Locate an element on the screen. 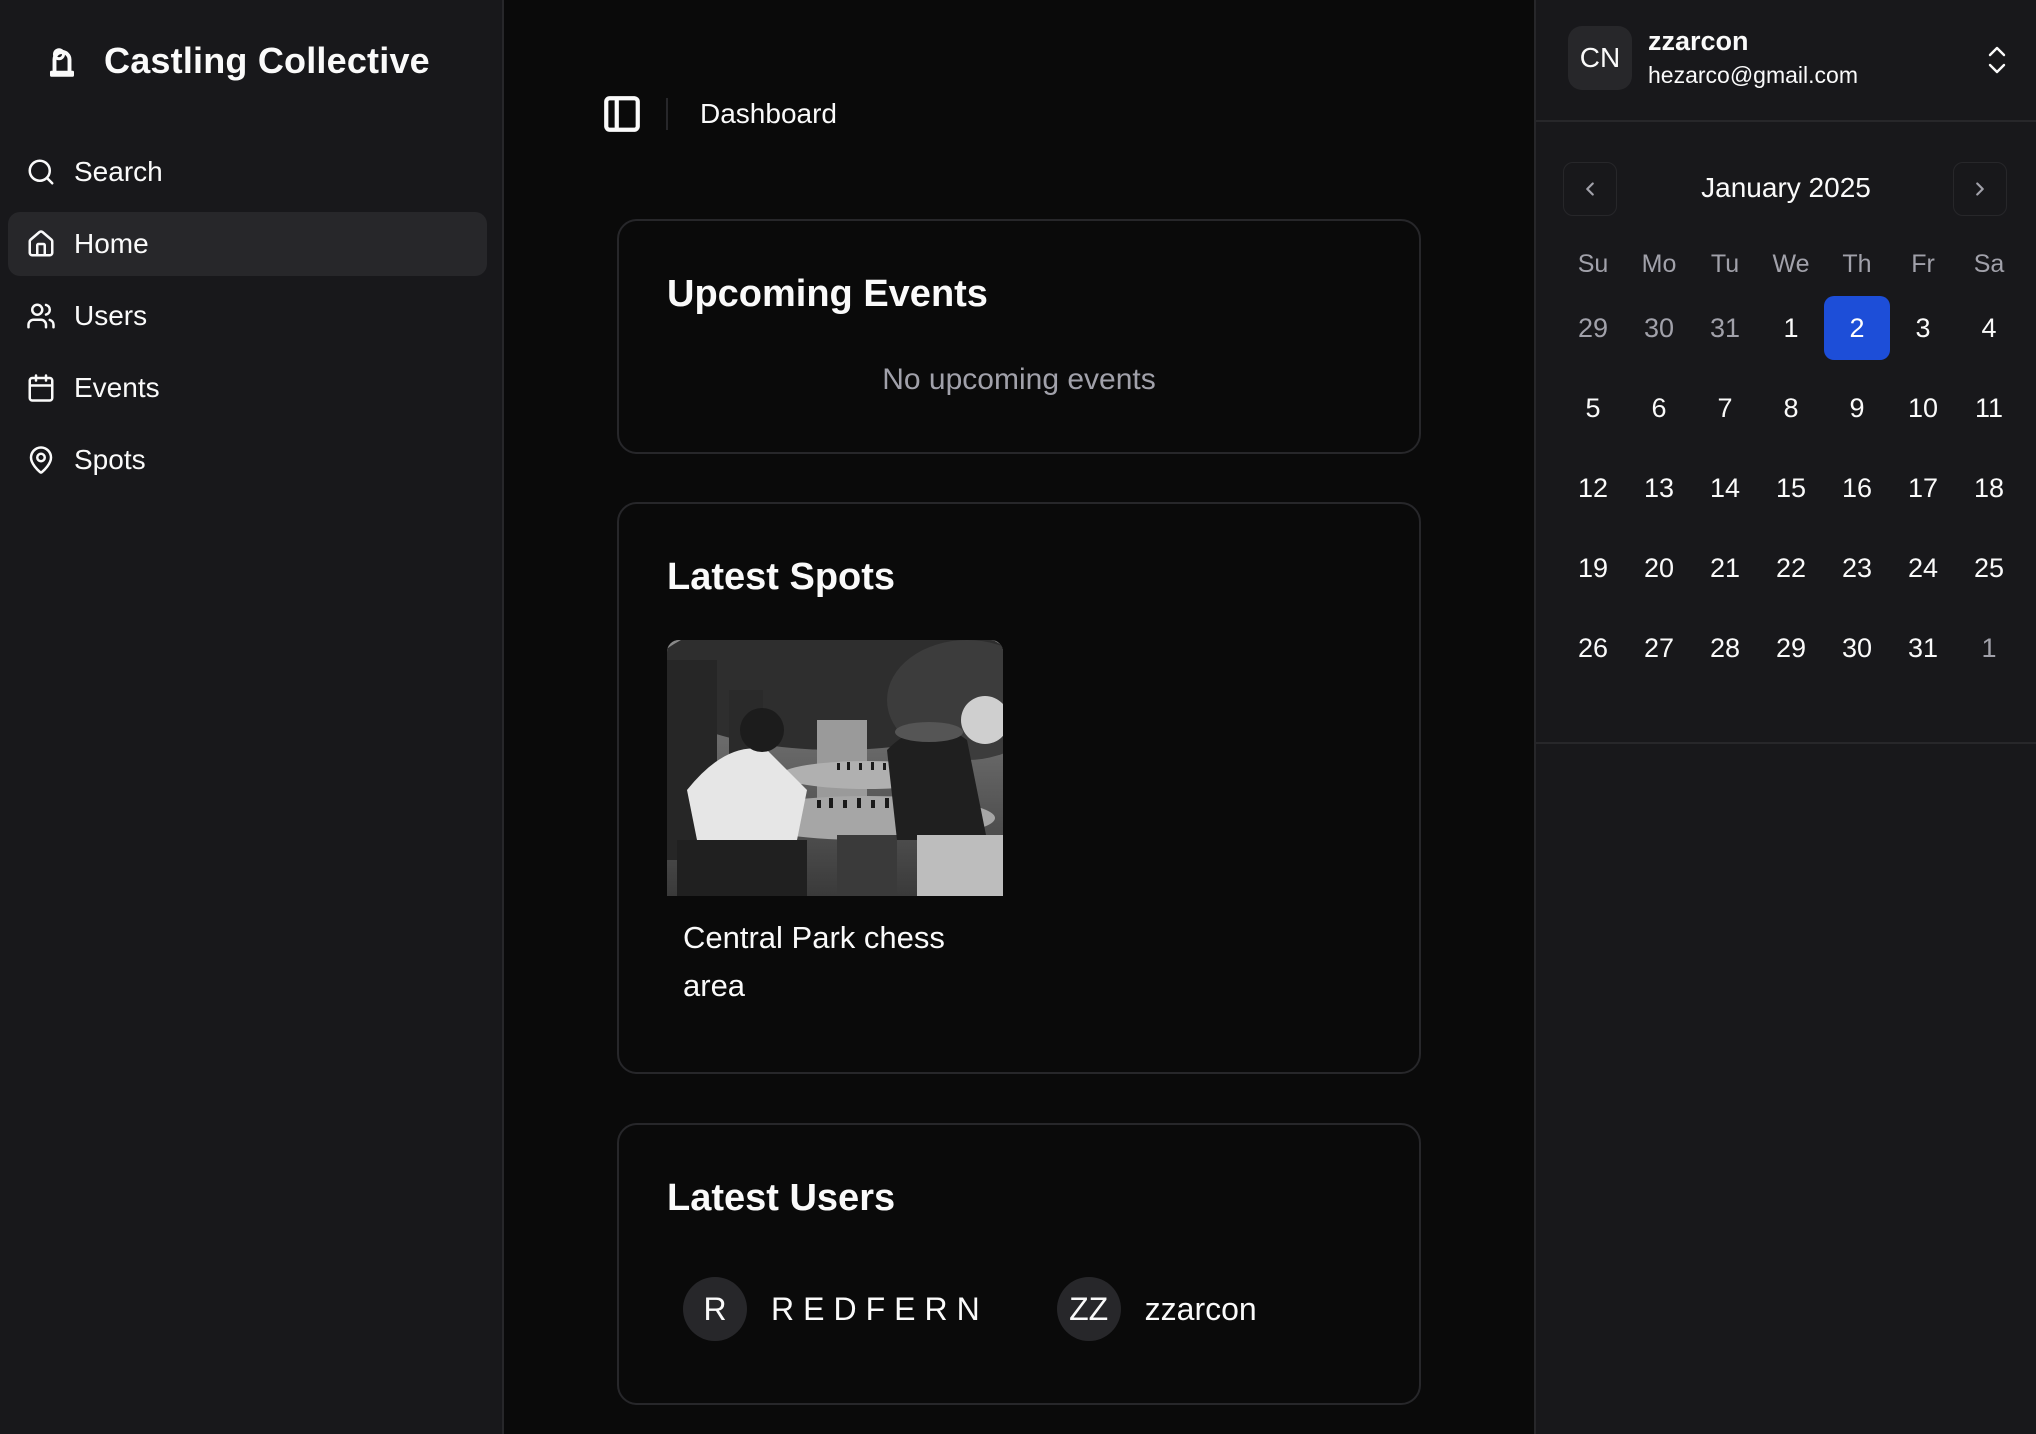  calendar-day: 29 is located at coordinates (1791, 648).